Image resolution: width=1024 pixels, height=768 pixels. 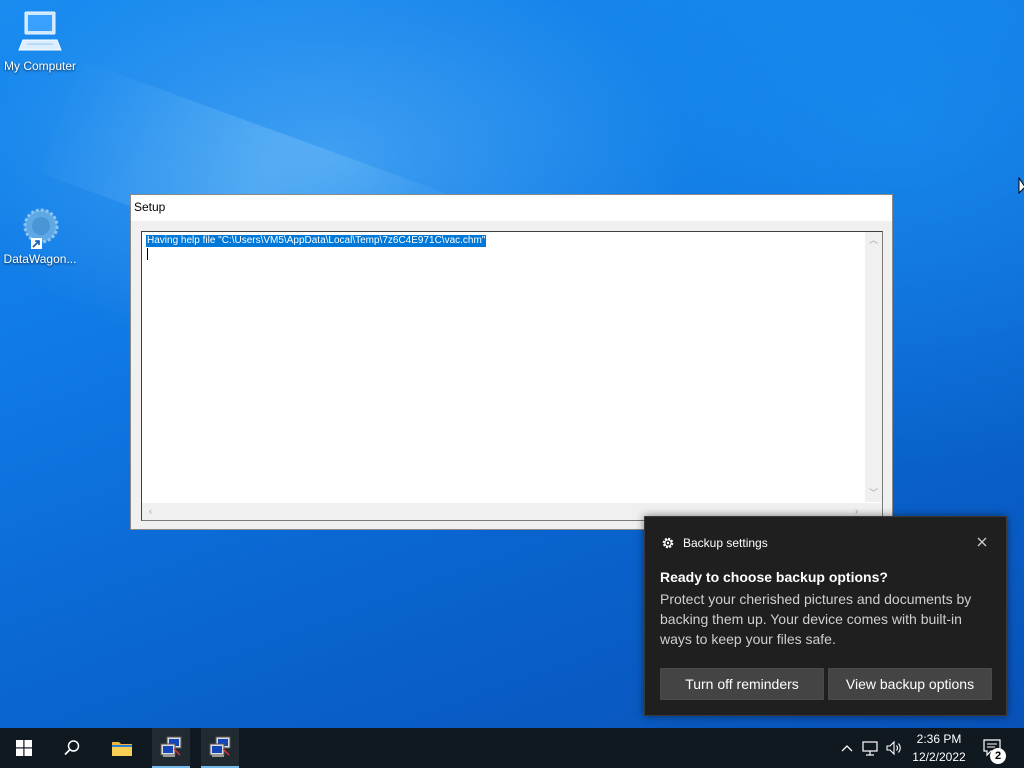 I want to click on notification-header: Backup settings, so click(x=714, y=543).